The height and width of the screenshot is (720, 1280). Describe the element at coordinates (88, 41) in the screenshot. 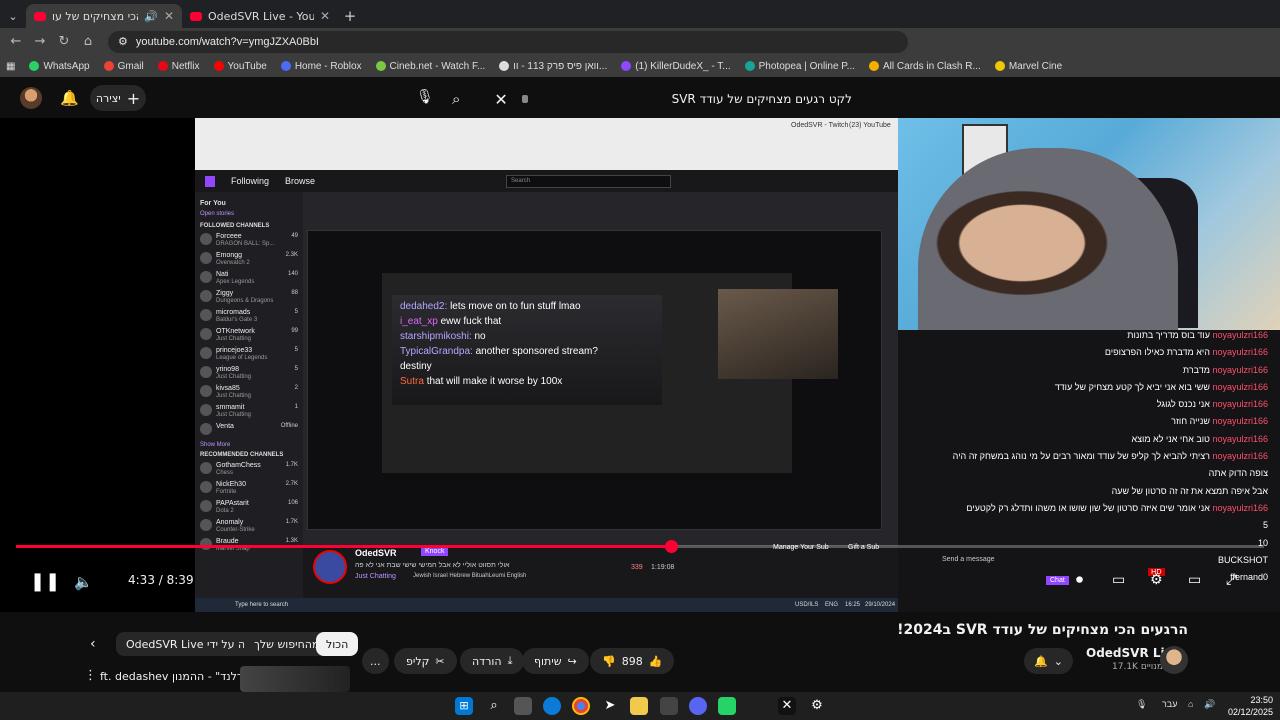

I see `home-icon: ⌂` at that location.